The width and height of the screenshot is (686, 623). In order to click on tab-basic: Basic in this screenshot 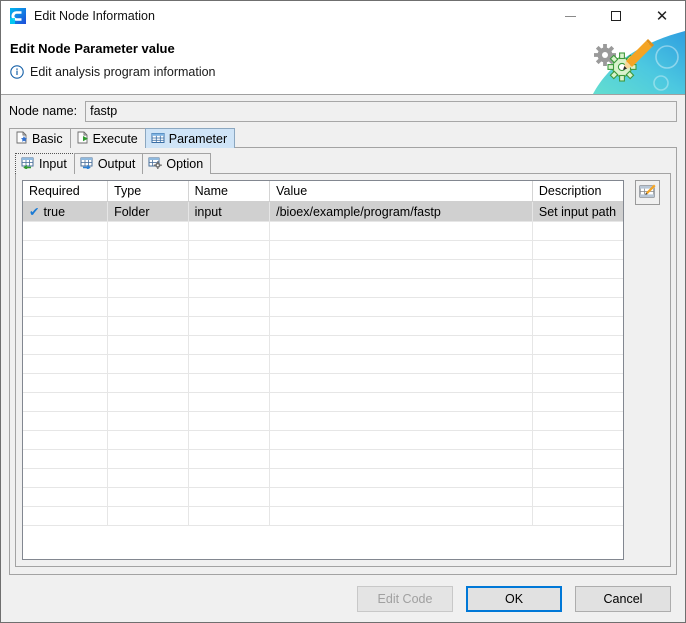, I will do `click(40, 138)`.